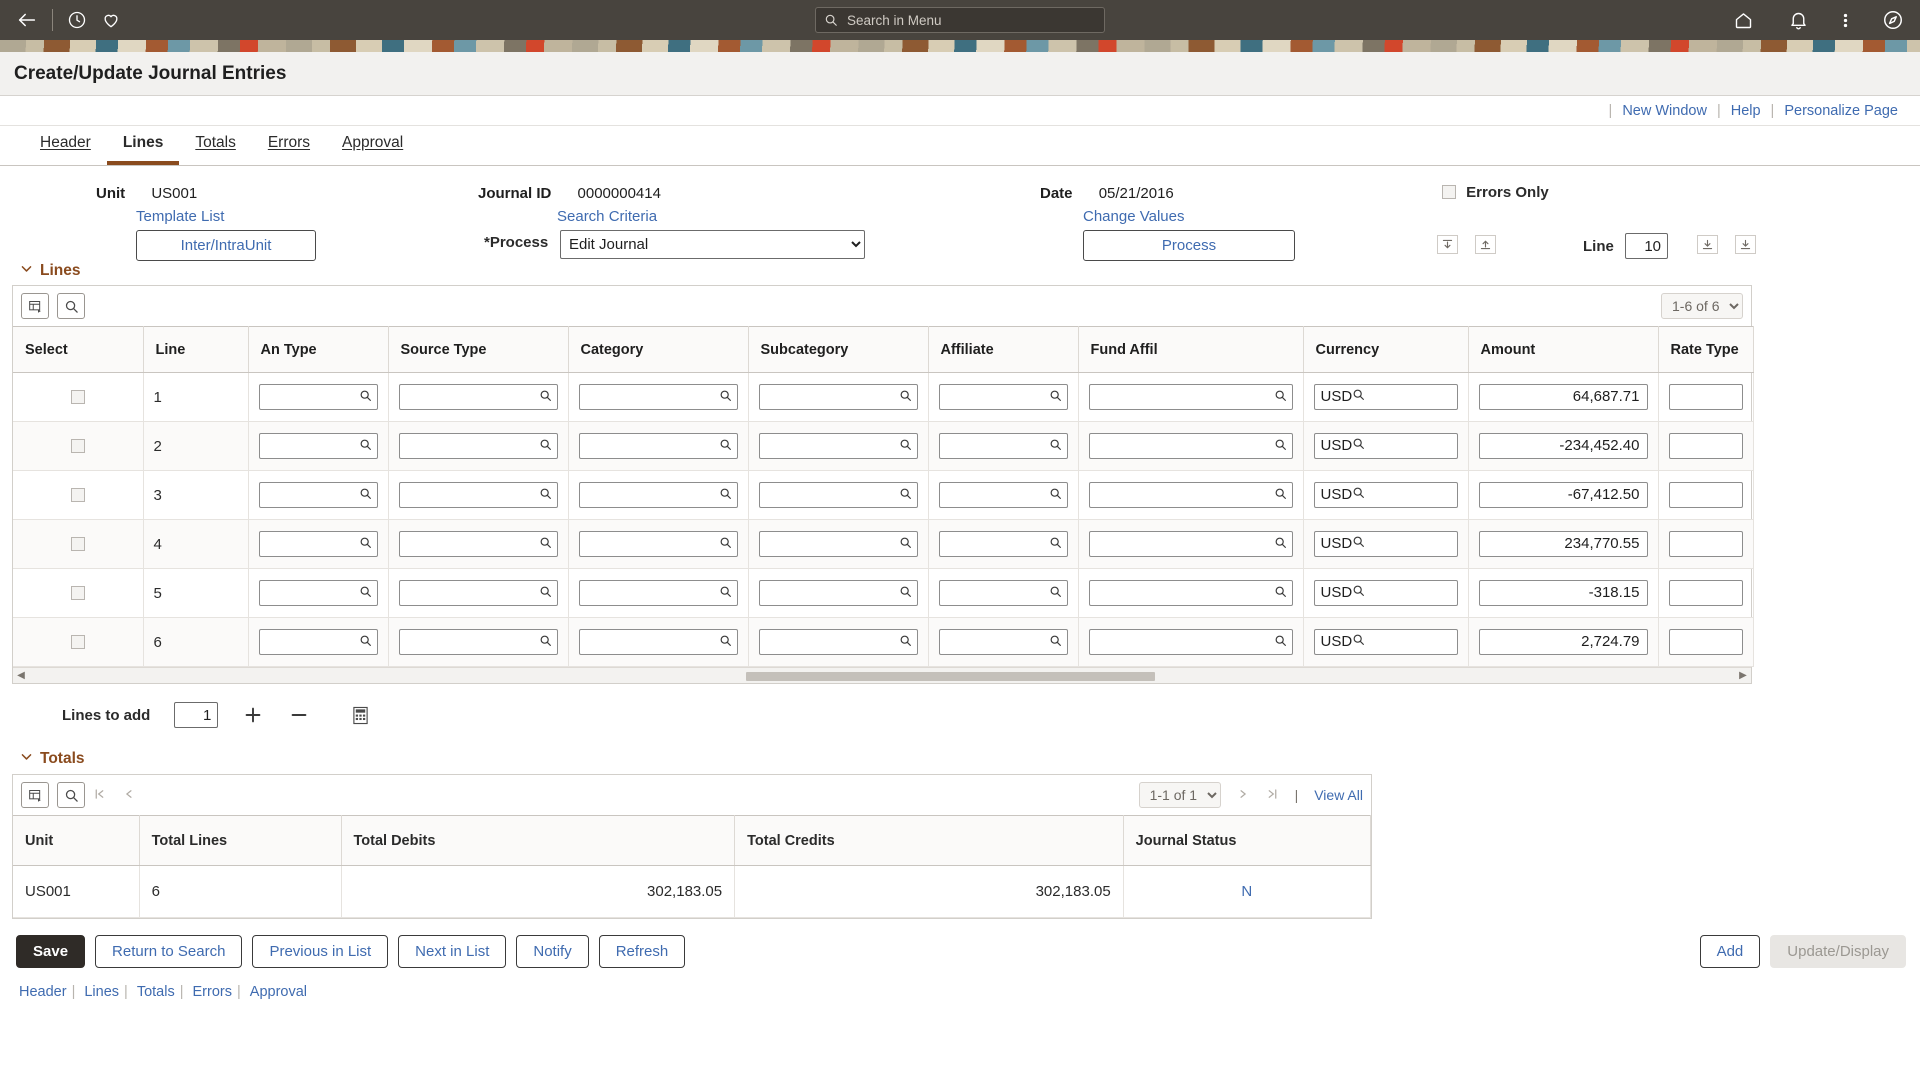 This screenshot has width=1920, height=1080. Describe the element at coordinates (607, 216) in the screenshot. I see `search-criteria-link: Search Criteria` at that location.